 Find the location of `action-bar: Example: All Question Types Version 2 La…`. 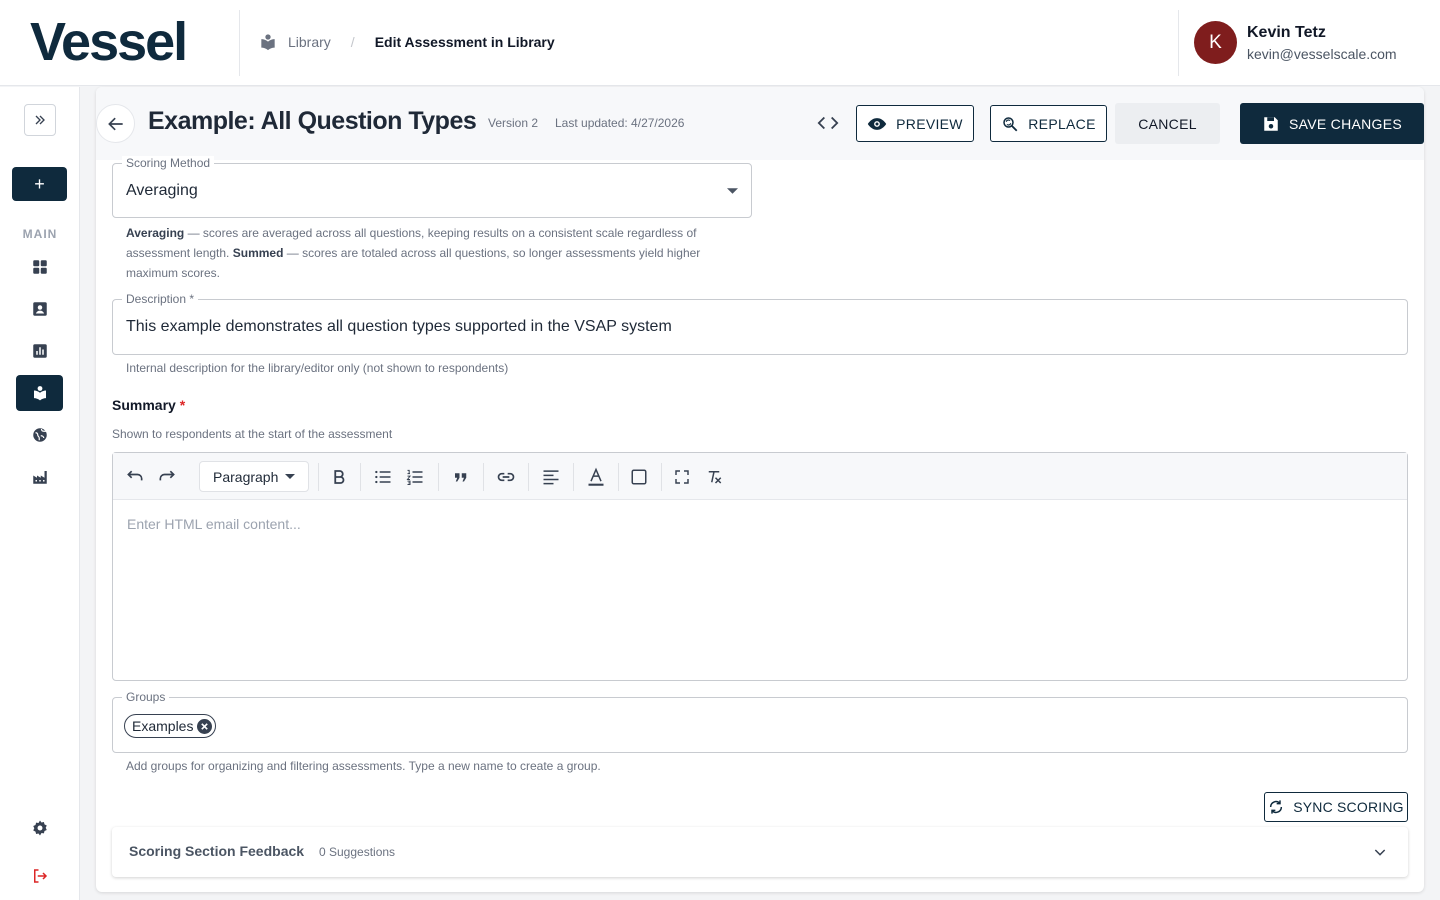

action-bar: Example: All Question Types Version 2 La… is located at coordinates (760, 123).